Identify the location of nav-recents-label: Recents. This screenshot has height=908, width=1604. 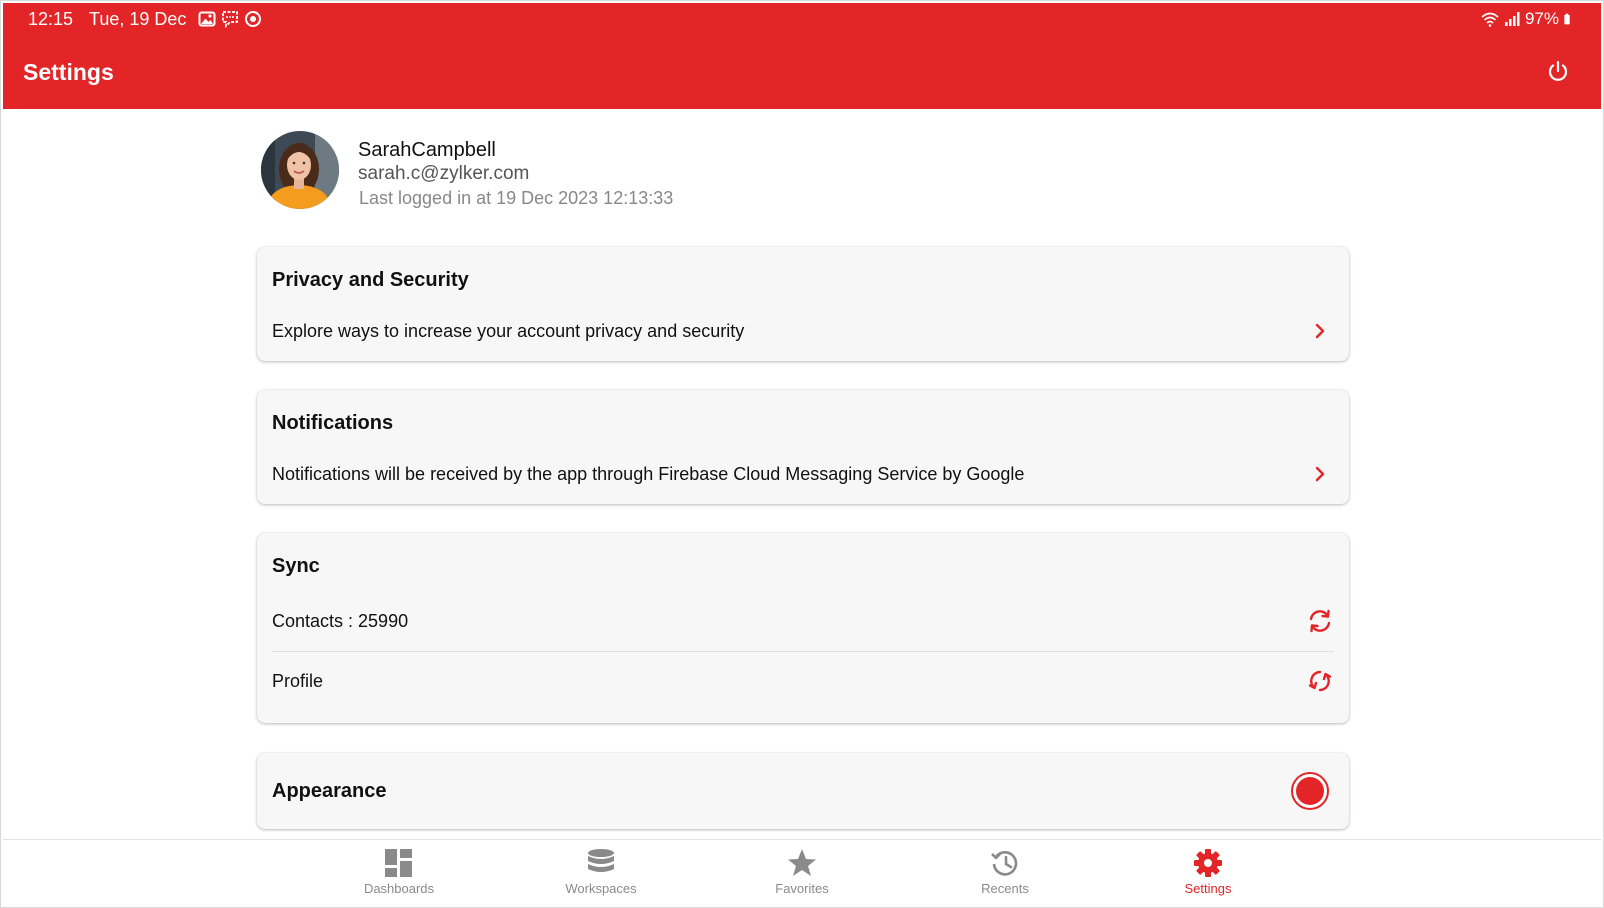
(1005, 888).